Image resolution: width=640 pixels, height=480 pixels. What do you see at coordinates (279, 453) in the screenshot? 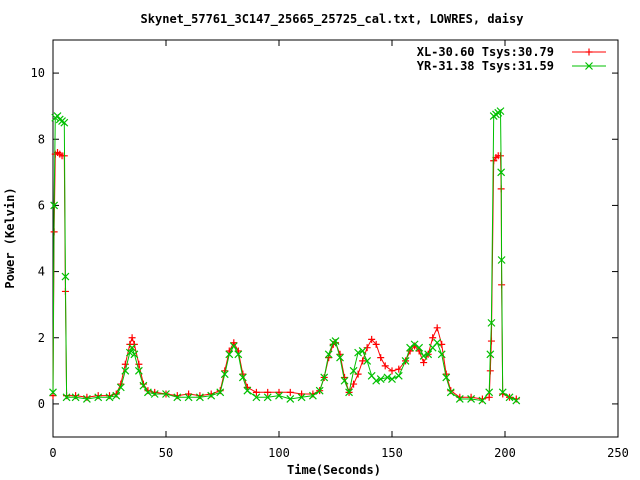
I see `x-tick-label: 100` at bounding box center [279, 453].